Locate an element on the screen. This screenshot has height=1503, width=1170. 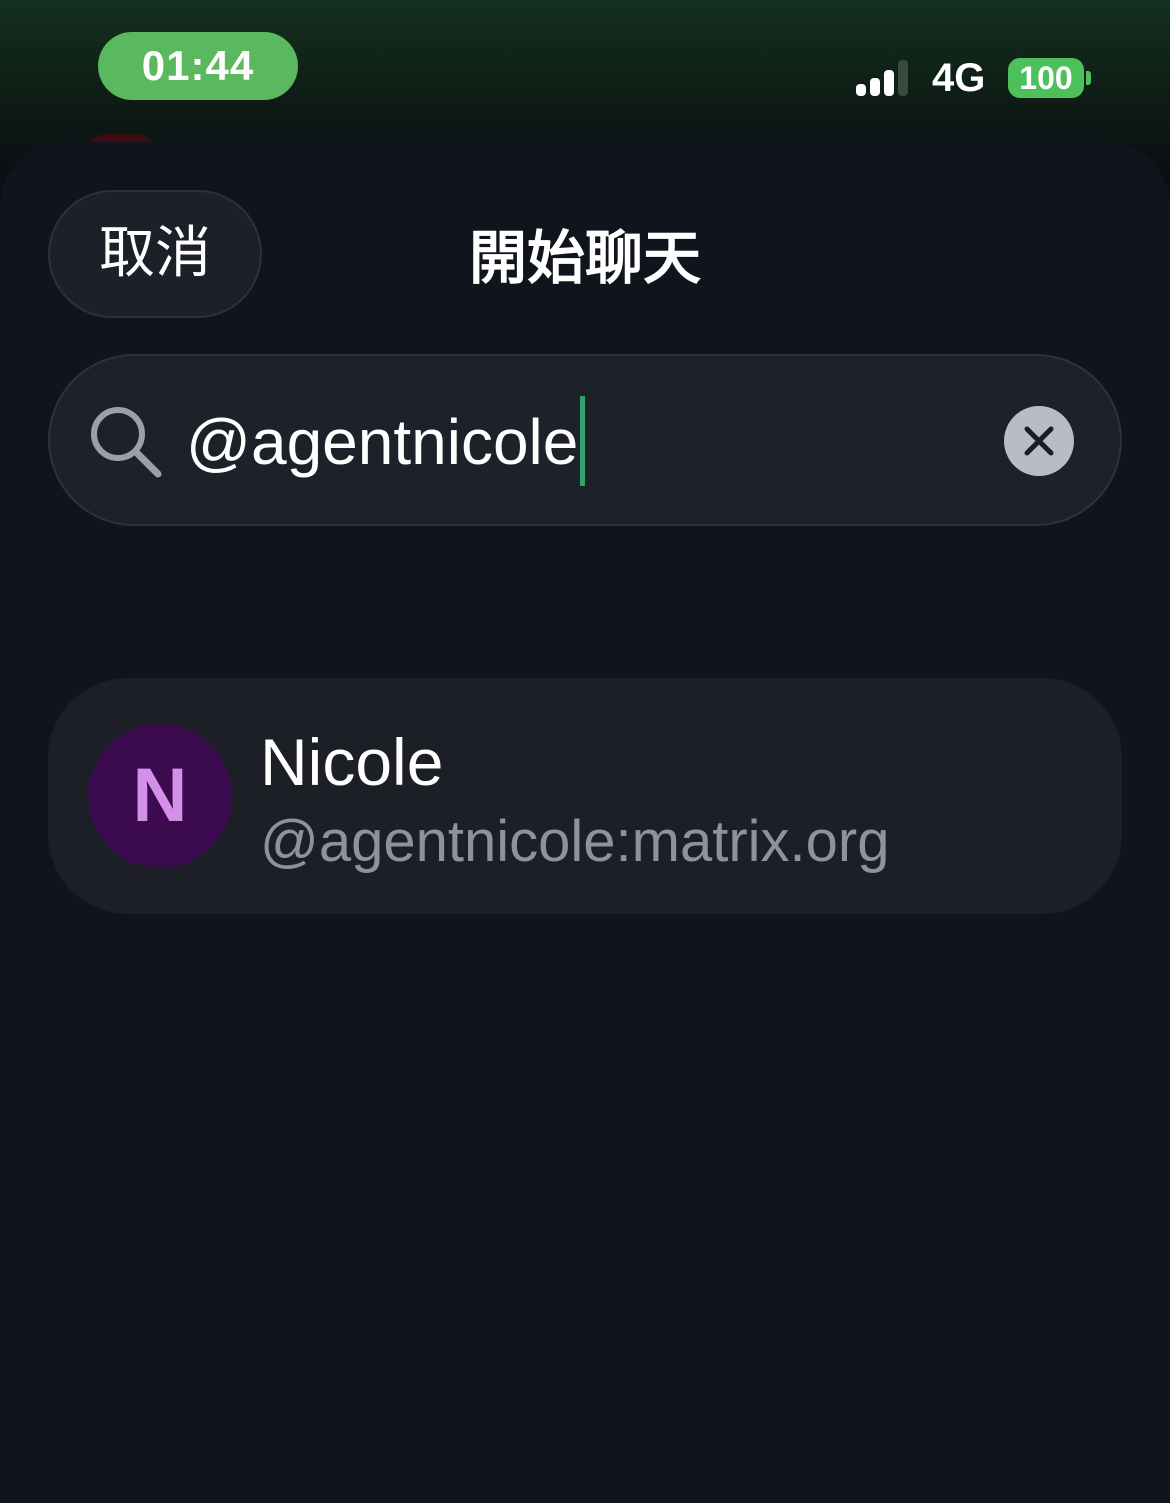
cellular-signal-icon is located at coordinates (882, 78).